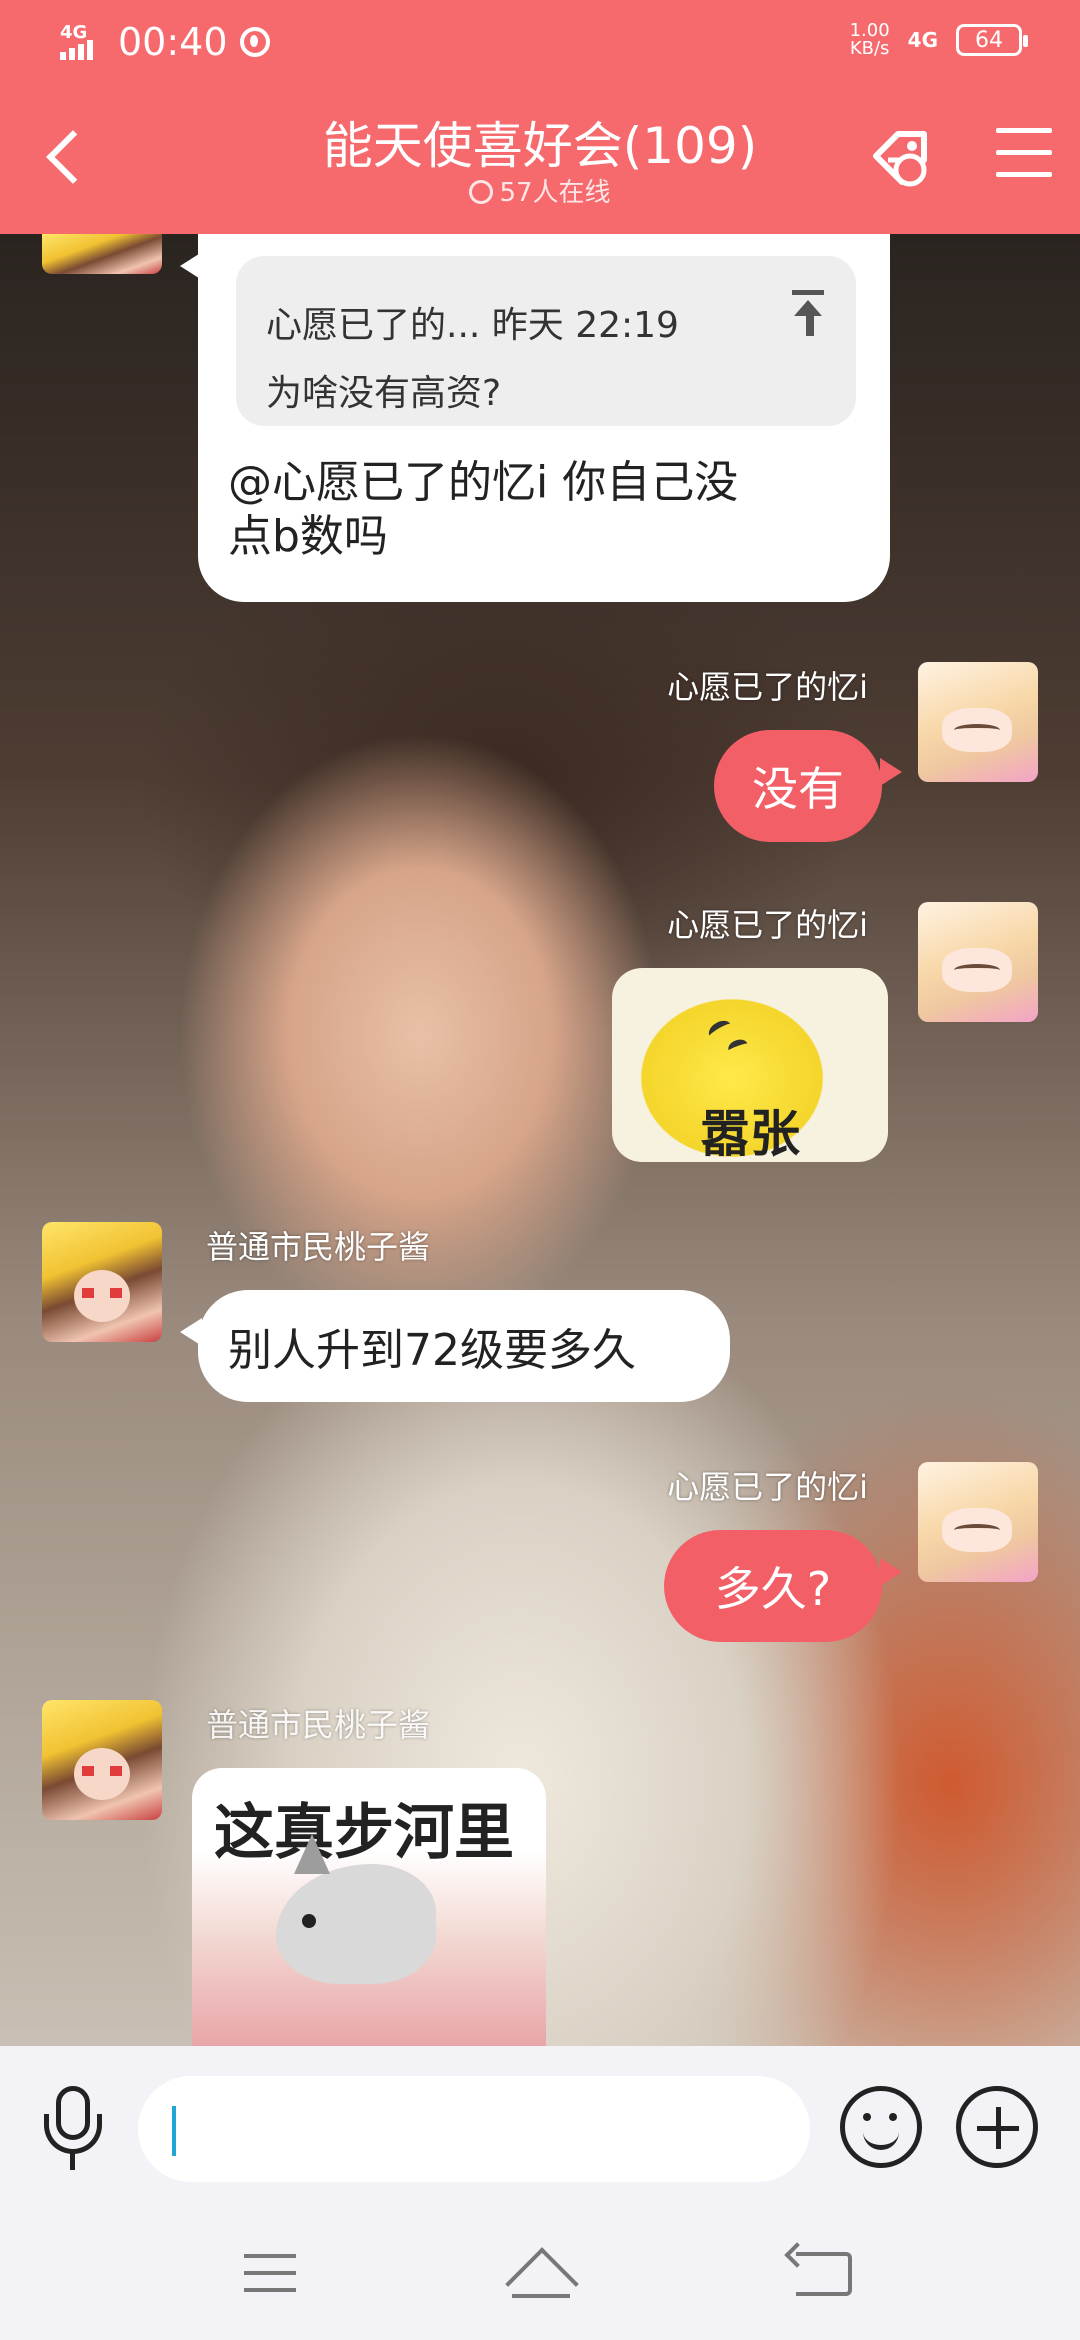  I want to click on plus-circle-icon, so click(997, 2127).